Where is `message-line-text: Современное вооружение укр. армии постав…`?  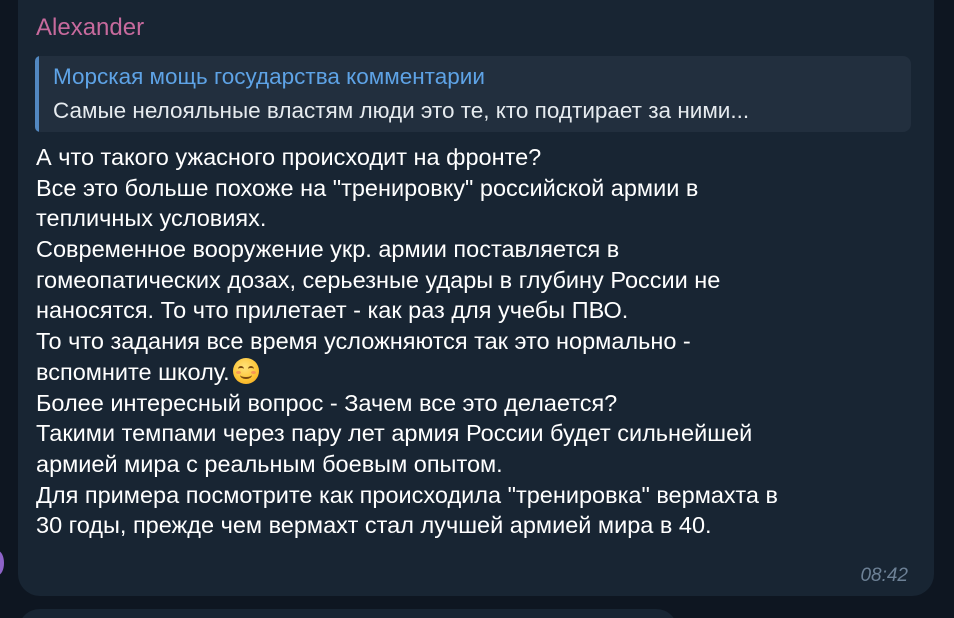 message-line-text: Современное вооружение укр. армии постав… is located at coordinates (328, 249).